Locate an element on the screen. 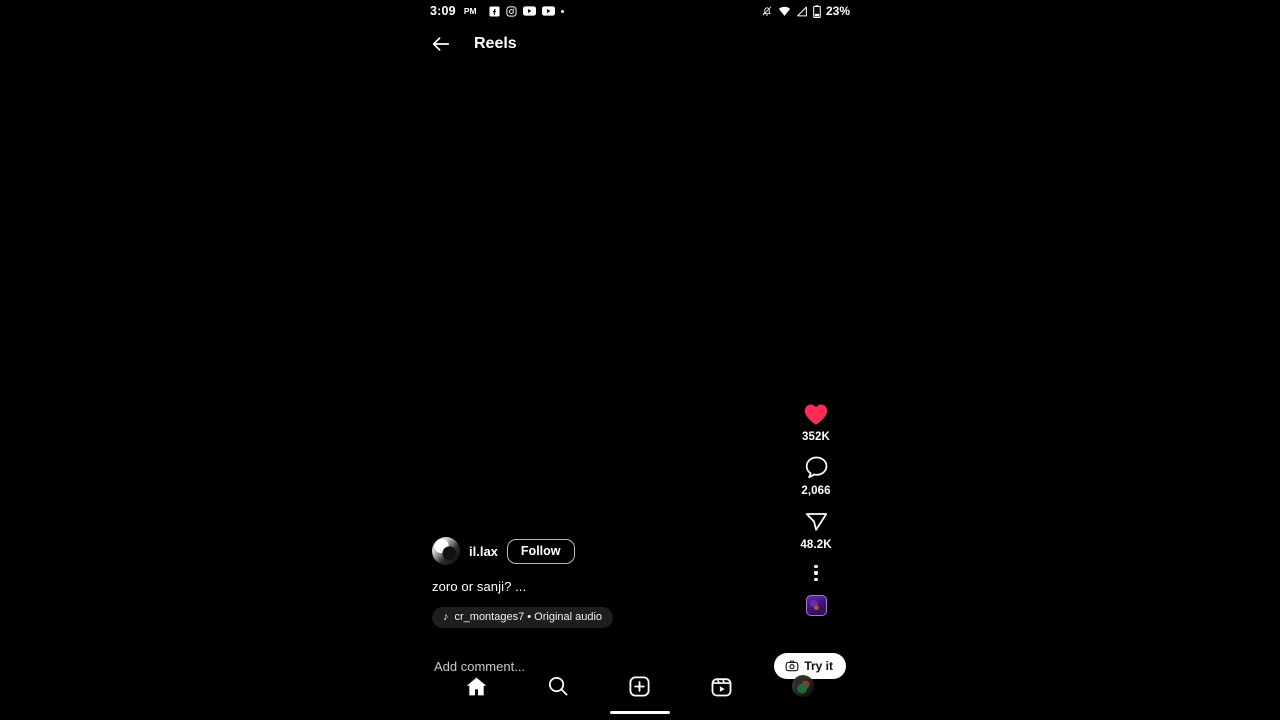 The width and height of the screenshot is (1280, 720). nav-item-home is located at coordinates (477, 686).